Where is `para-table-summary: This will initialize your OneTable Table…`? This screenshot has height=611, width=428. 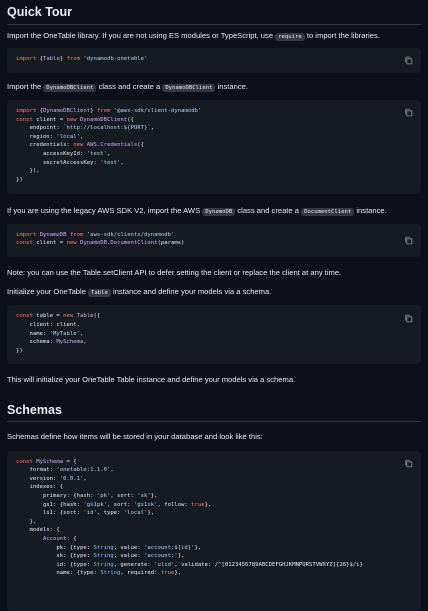
para-table-summary: This will initialize your OneTable Table… is located at coordinates (151, 380).